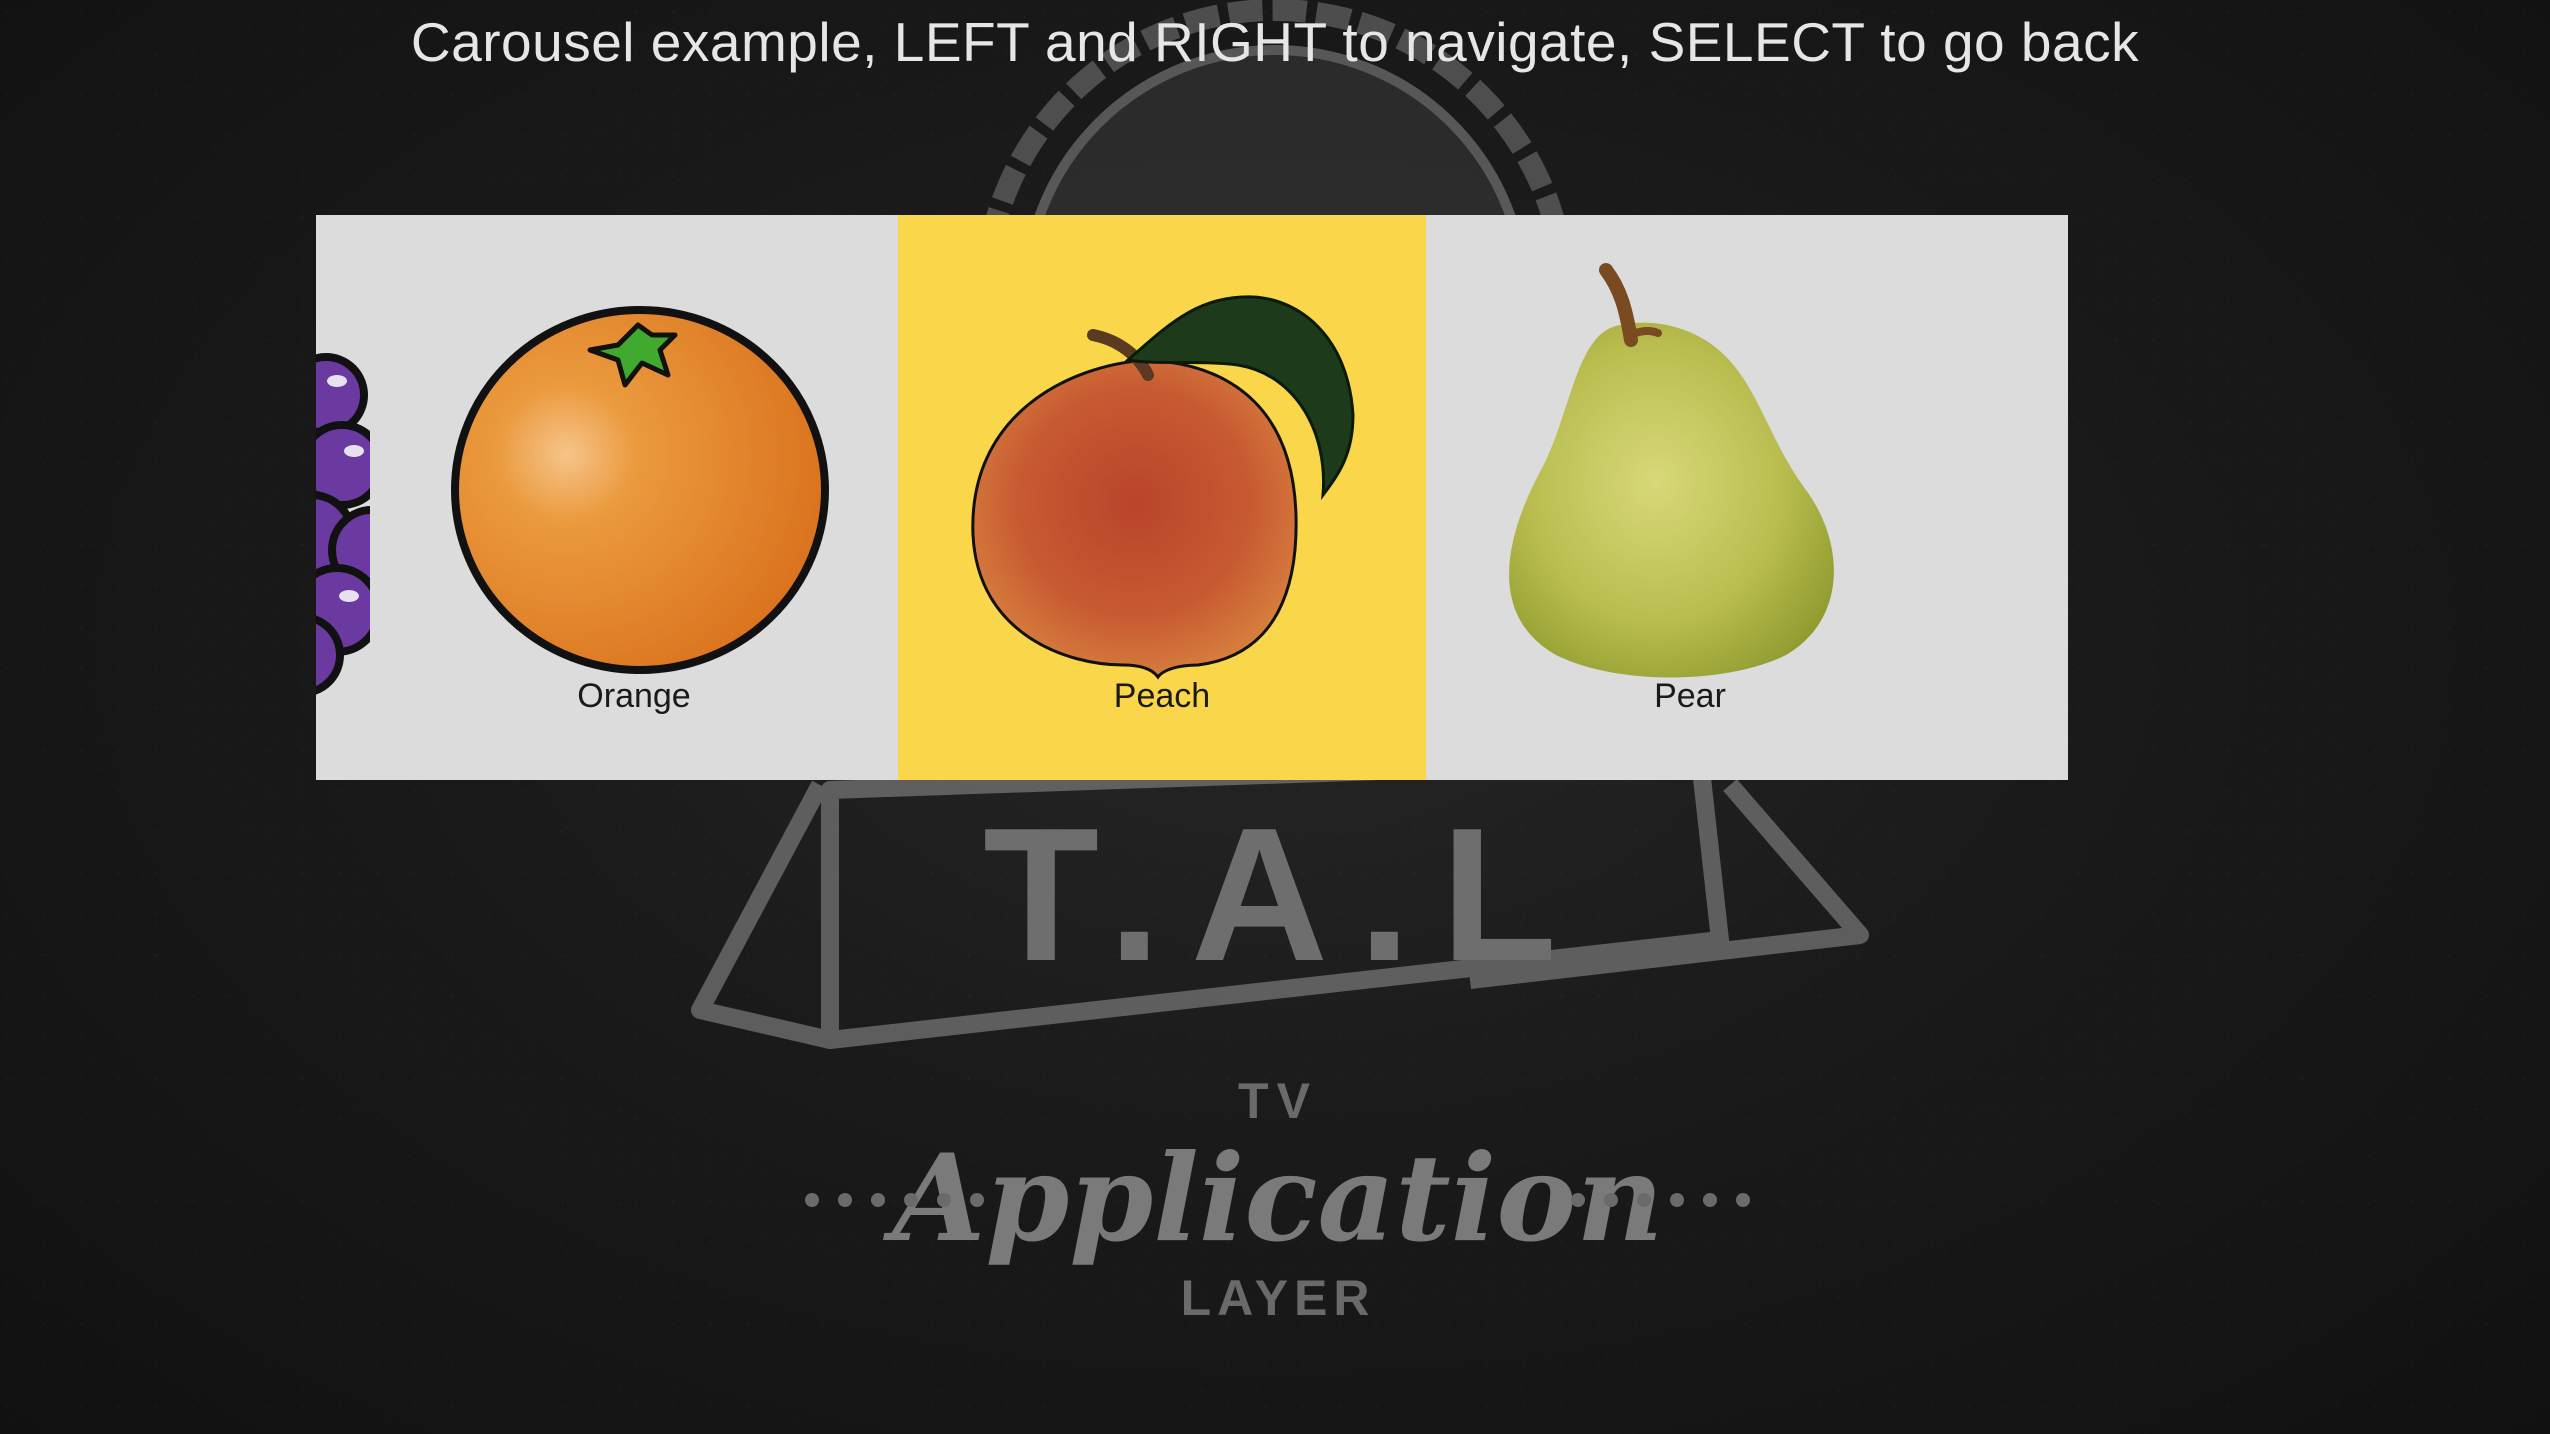 Image resolution: width=2550 pixels, height=1434 pixels. Describe the element at coordinates (1163, 487) in the screenshot. I see `peach-icon` at that location.